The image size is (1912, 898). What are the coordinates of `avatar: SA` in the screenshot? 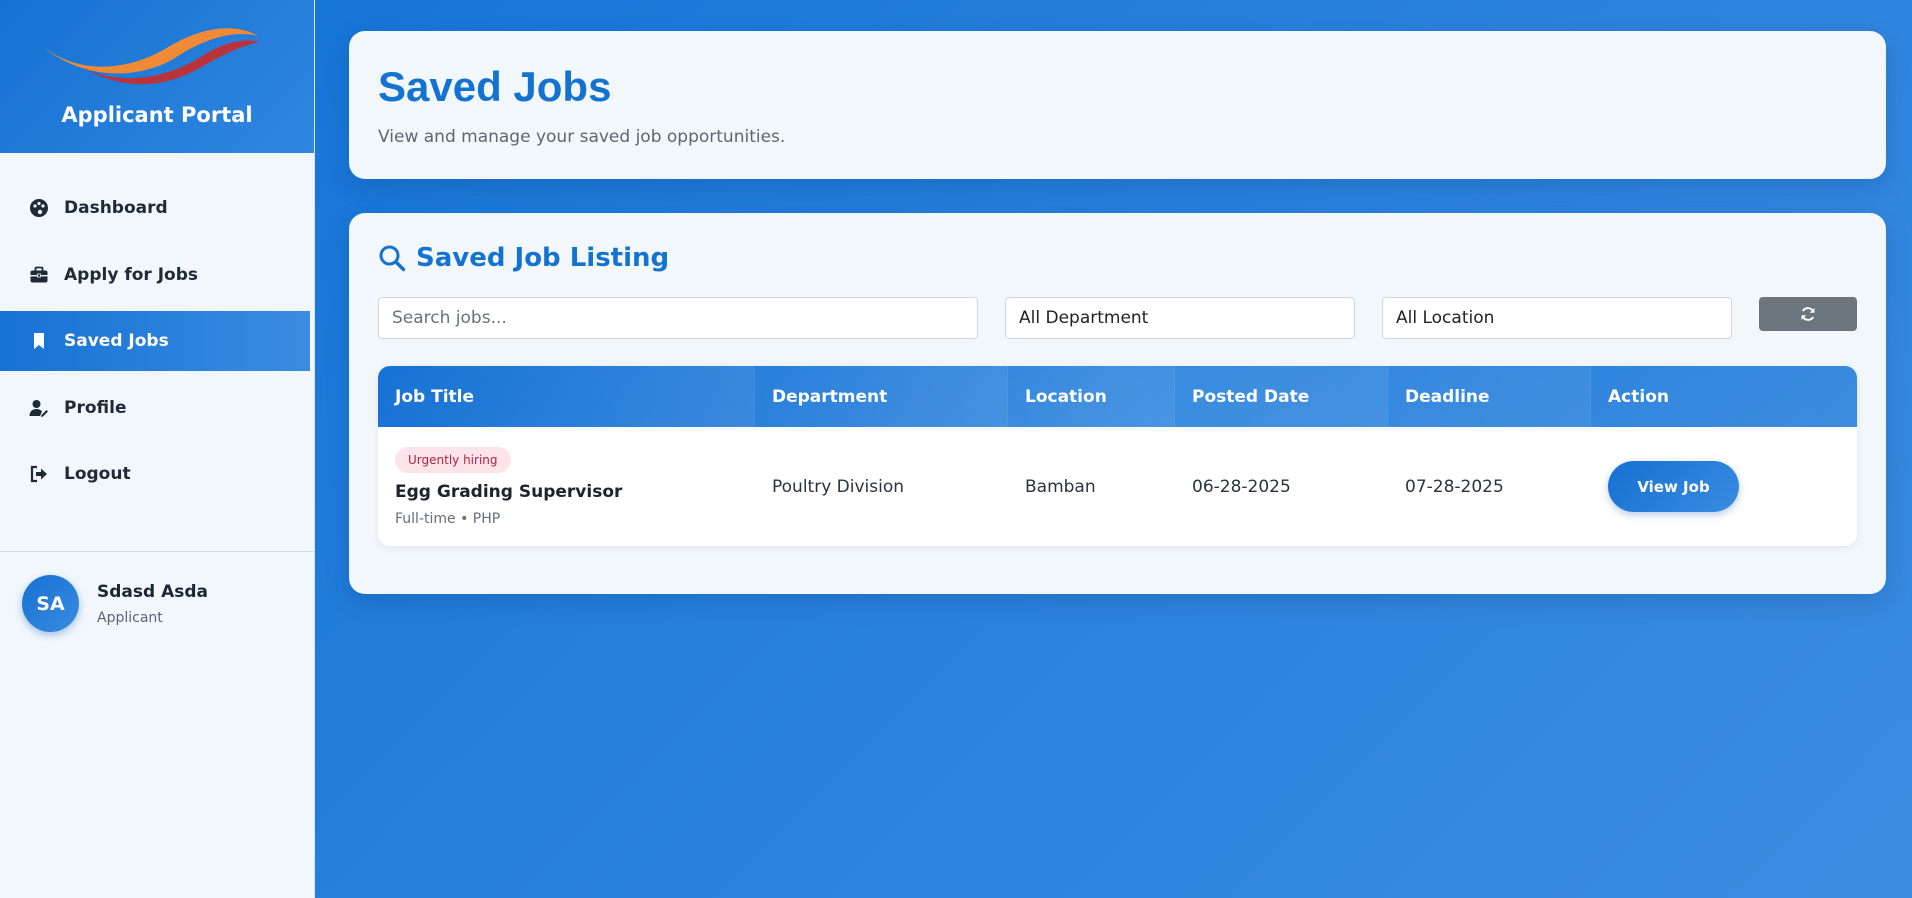 It's located at (50, 603).